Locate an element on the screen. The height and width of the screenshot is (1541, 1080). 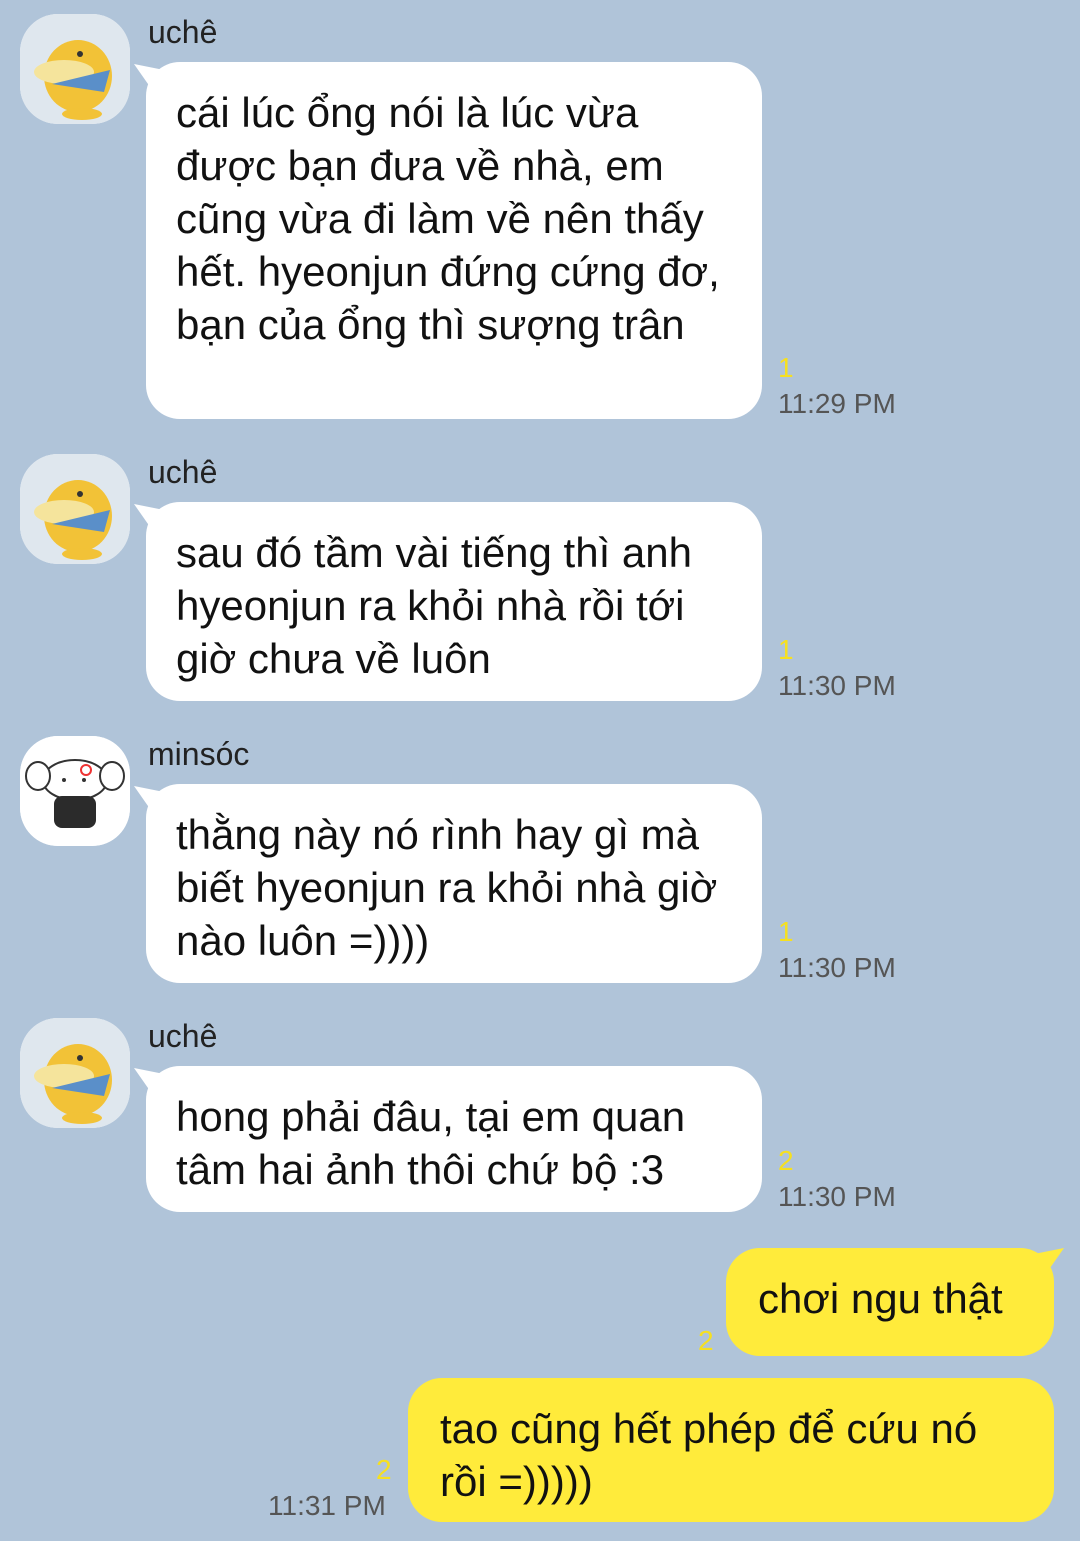
message-bubble: tao cũng hết phép để cứu nó rồi =))))) is located at coordinates (731, 1450).